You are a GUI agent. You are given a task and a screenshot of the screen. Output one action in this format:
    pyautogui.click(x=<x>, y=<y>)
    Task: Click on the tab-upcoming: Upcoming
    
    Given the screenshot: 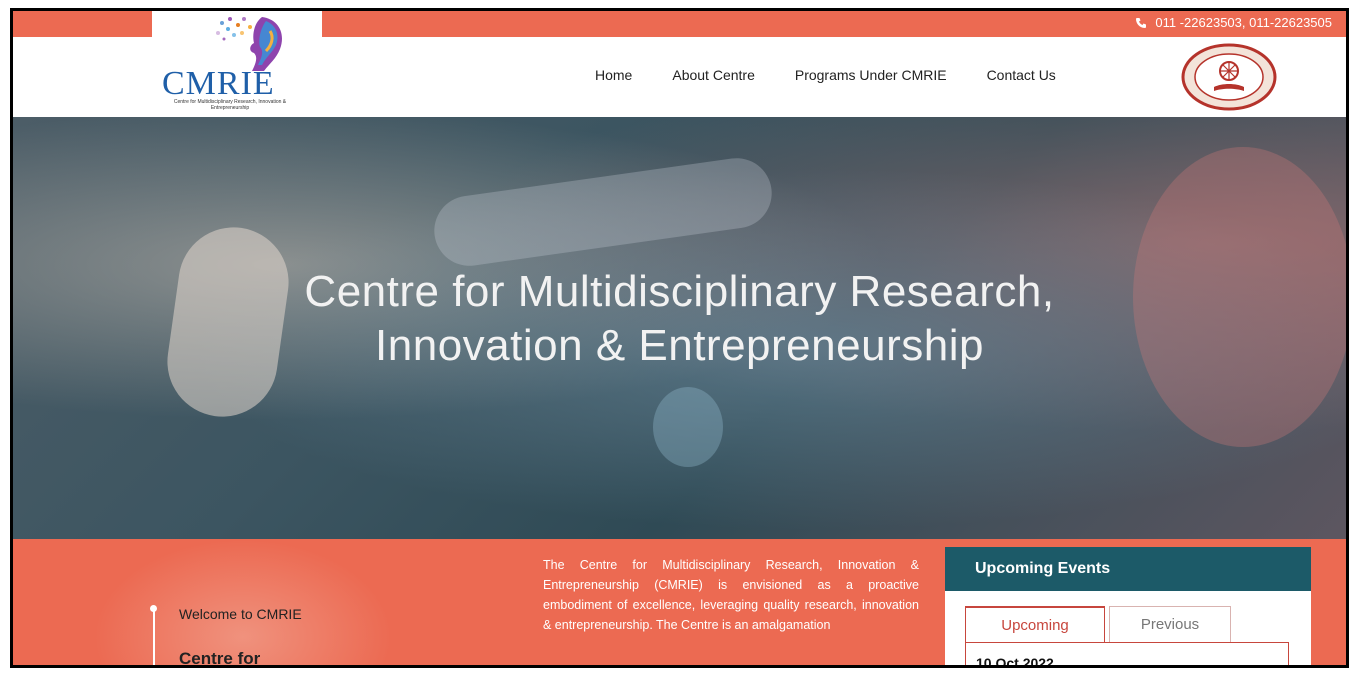 What is the action you would take?
    pyautogui.click(x=1035, y=624)
    